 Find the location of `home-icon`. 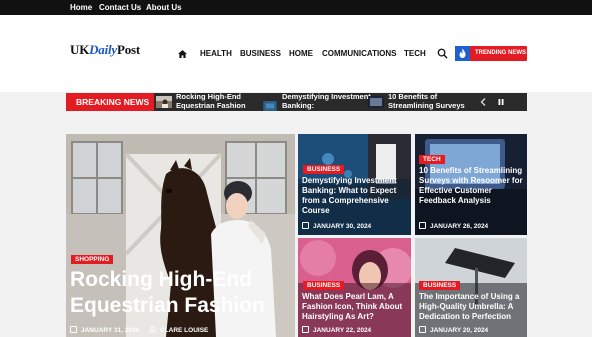

home-icon is located at coordinates (182, 54).